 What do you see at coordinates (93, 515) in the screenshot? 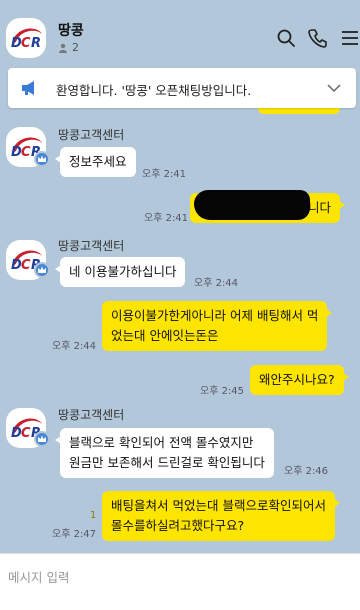
I see `unread-count: 1` at bounding box center [93, 515].